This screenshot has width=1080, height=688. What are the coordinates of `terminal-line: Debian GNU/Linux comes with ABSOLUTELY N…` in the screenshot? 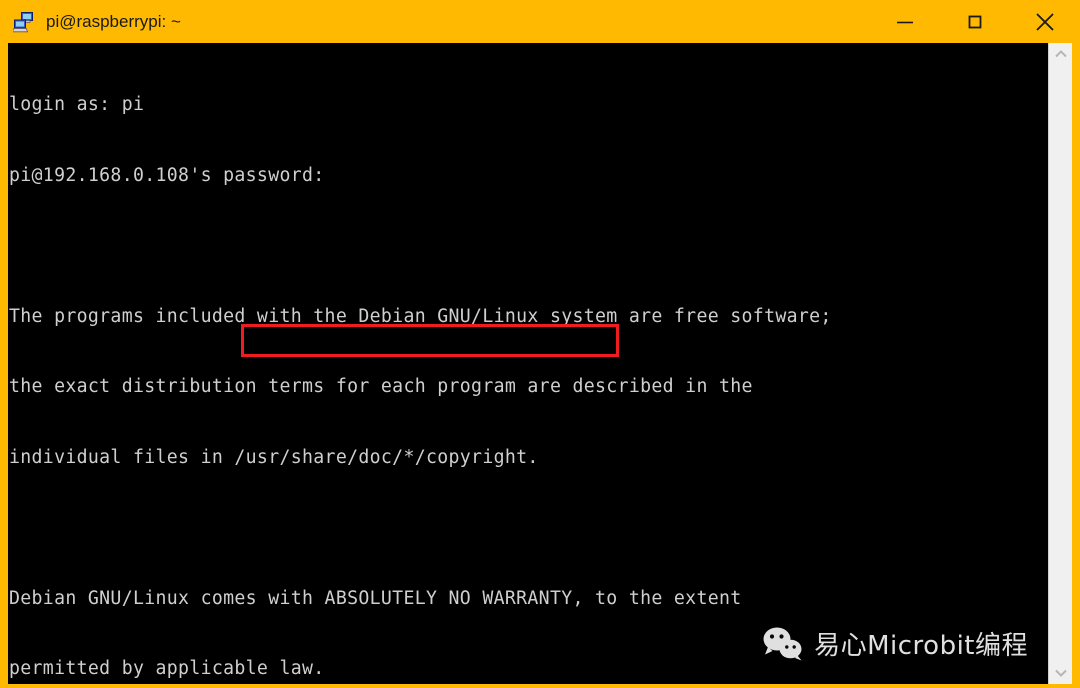 It's located at (375, 598).